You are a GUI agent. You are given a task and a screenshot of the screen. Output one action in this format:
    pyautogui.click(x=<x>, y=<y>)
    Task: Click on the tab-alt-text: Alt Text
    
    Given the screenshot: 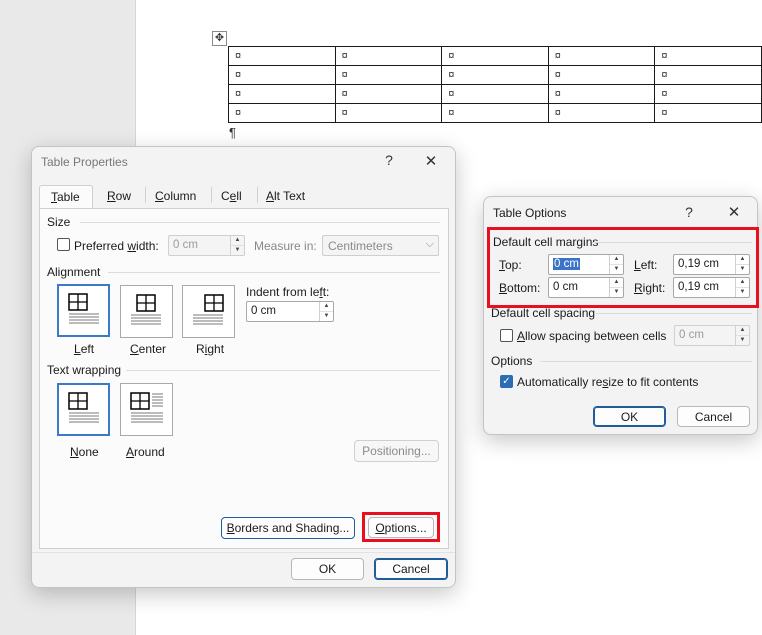 What is the action you would take?
    pyautogui.click(x=285, y=196)
    